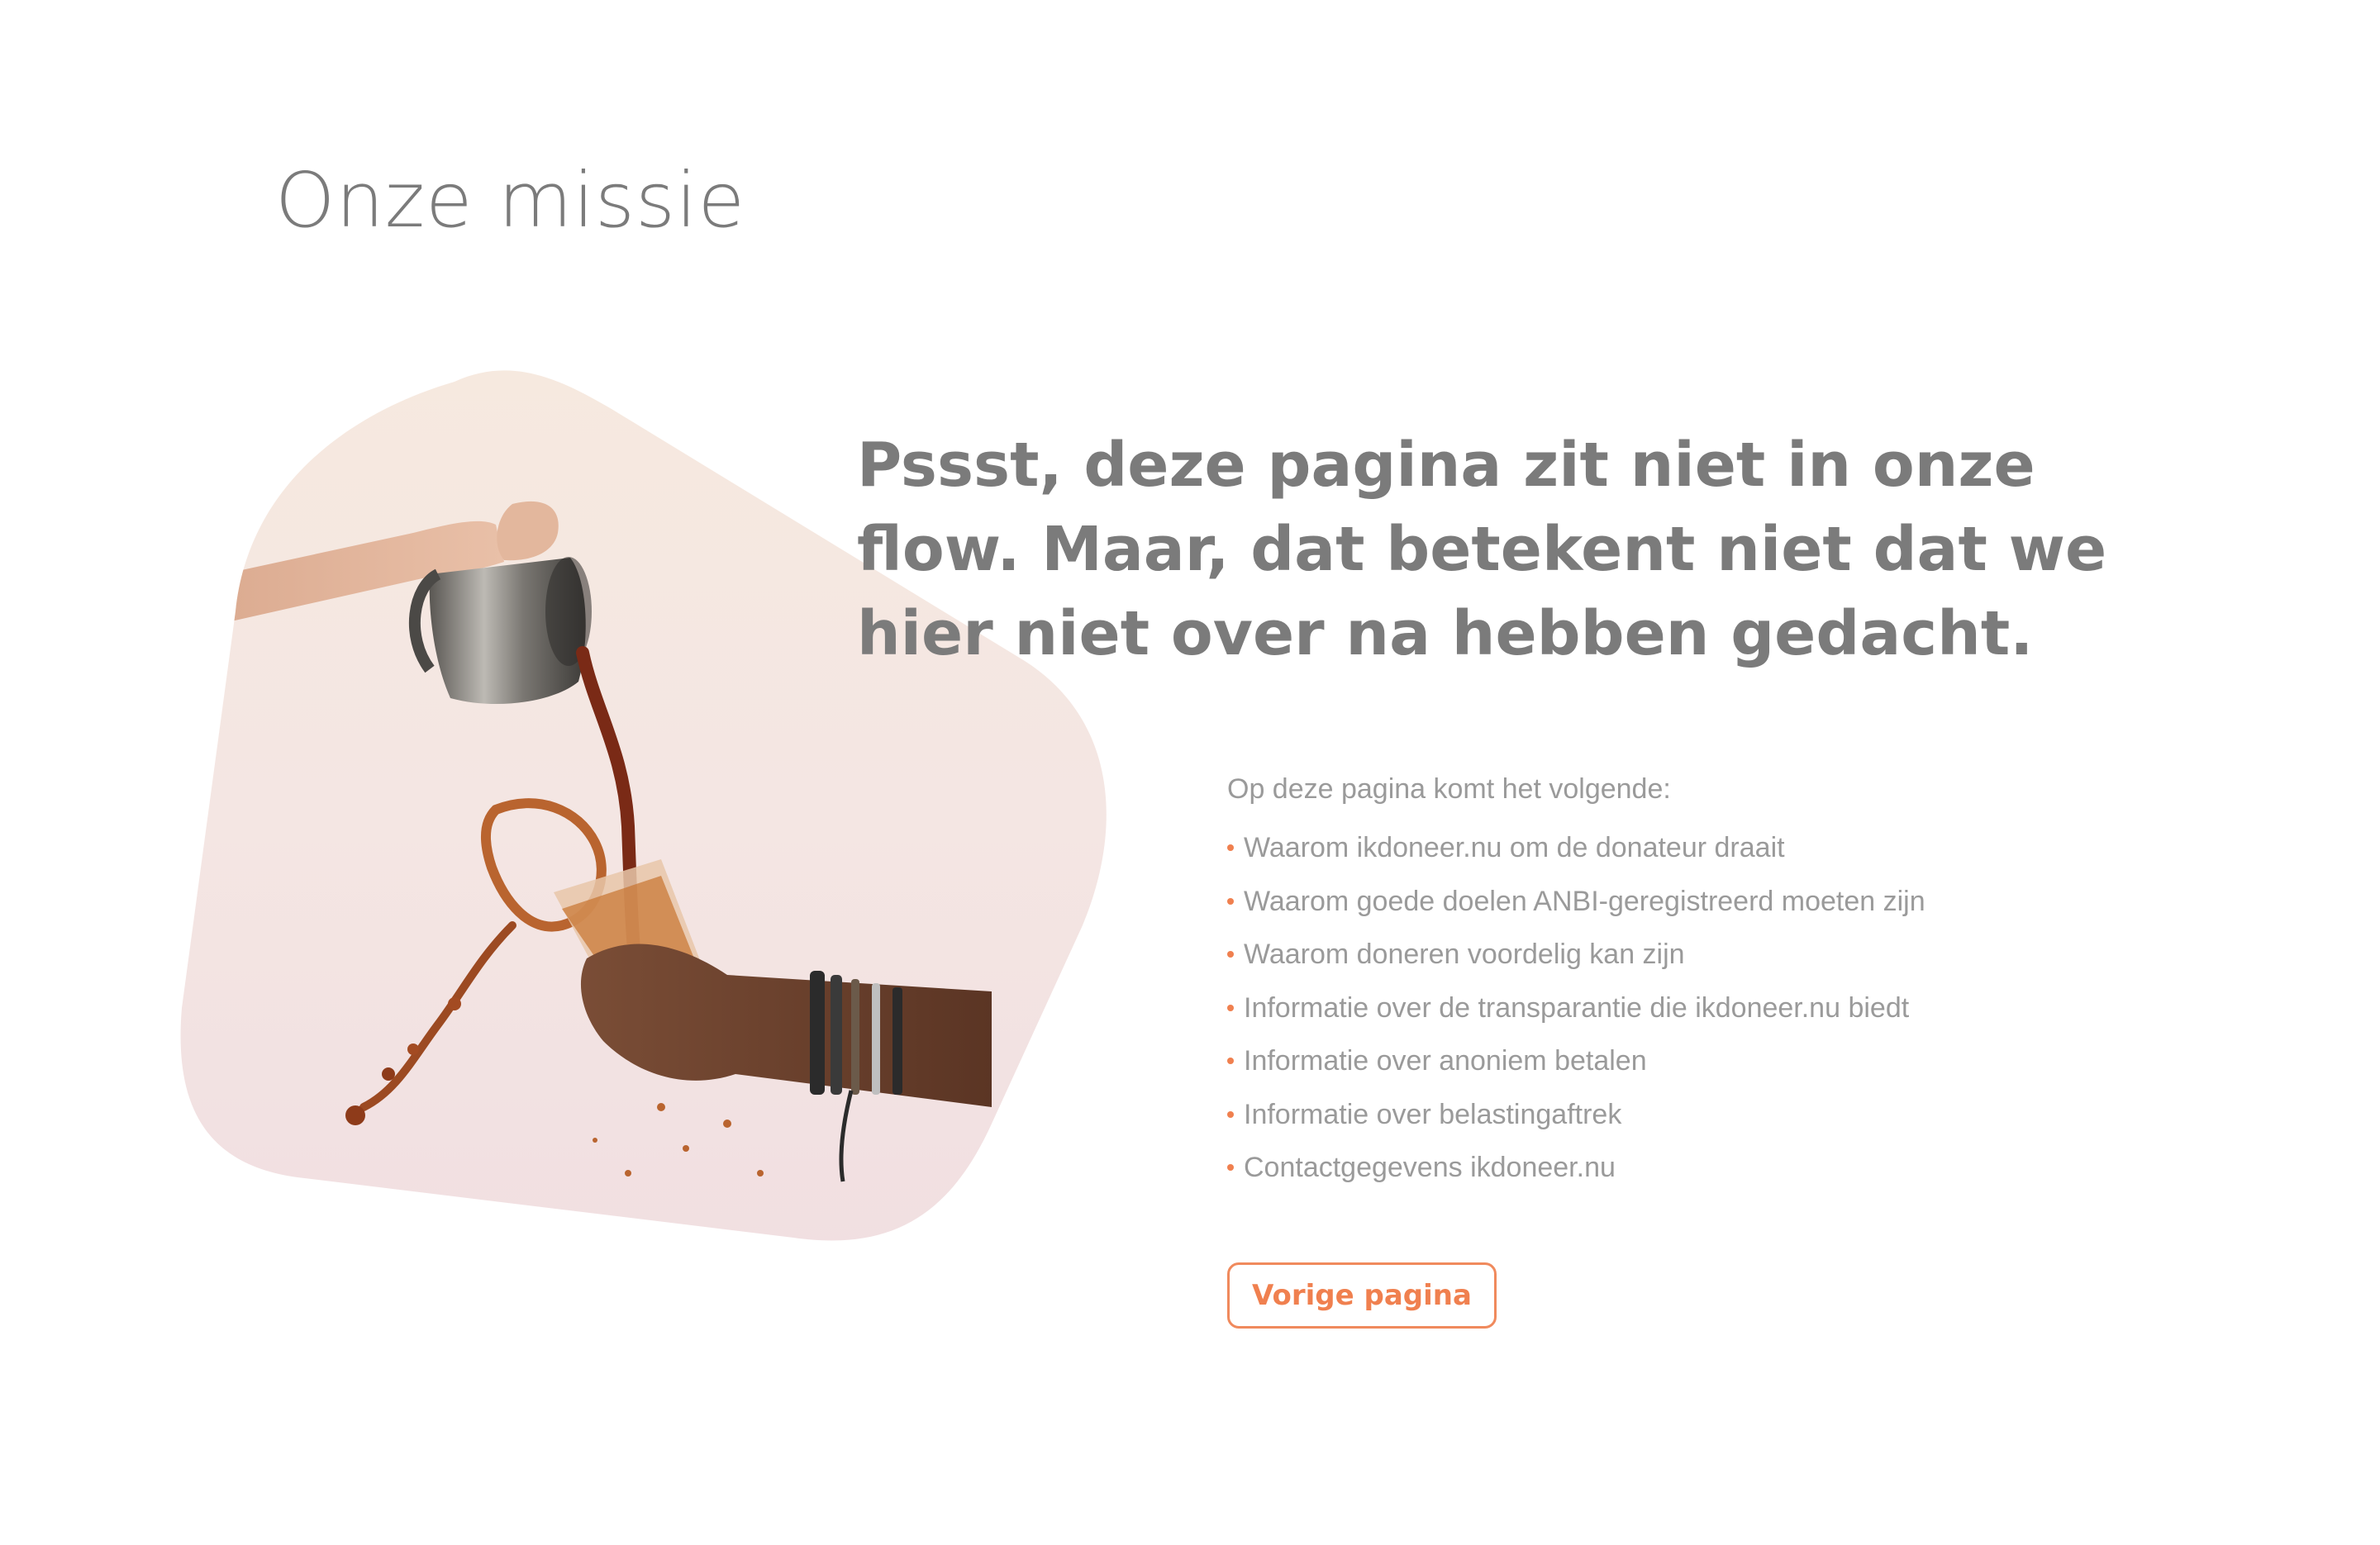 The width and height of the screenshot is (2380, 1545). I want to click on list-item: Informatie over anoniem betalen, so click(1640, 1061).